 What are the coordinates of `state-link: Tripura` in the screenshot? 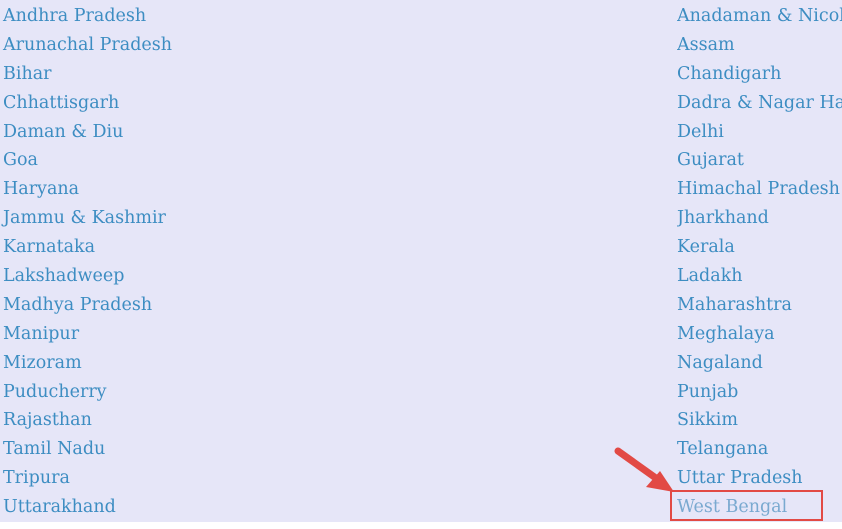 It's located at (36, 478).